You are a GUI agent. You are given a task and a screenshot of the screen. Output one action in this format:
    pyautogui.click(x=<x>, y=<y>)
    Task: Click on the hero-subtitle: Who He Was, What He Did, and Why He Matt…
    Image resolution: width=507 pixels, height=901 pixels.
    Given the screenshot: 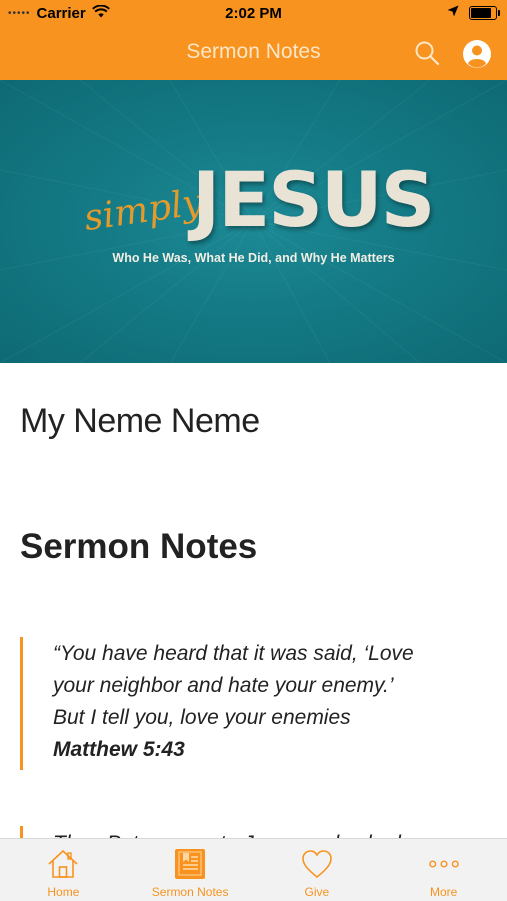 What is the action you would take?
    pyautogui.click(x=253, y=258)
    